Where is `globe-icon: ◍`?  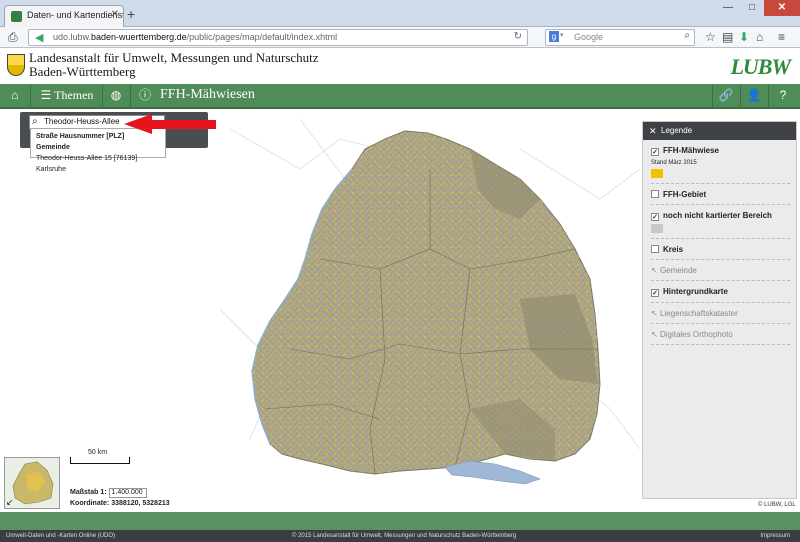 globe-icon: ◍ is located at coordinates (116, 95).